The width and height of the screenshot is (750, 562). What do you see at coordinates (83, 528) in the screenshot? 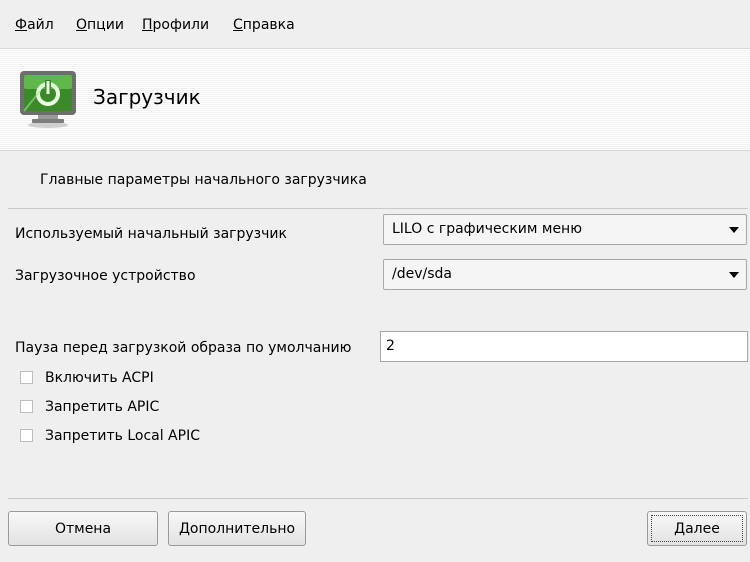
I see `cancel-button: Отмена` at bounding box center [83, 528].